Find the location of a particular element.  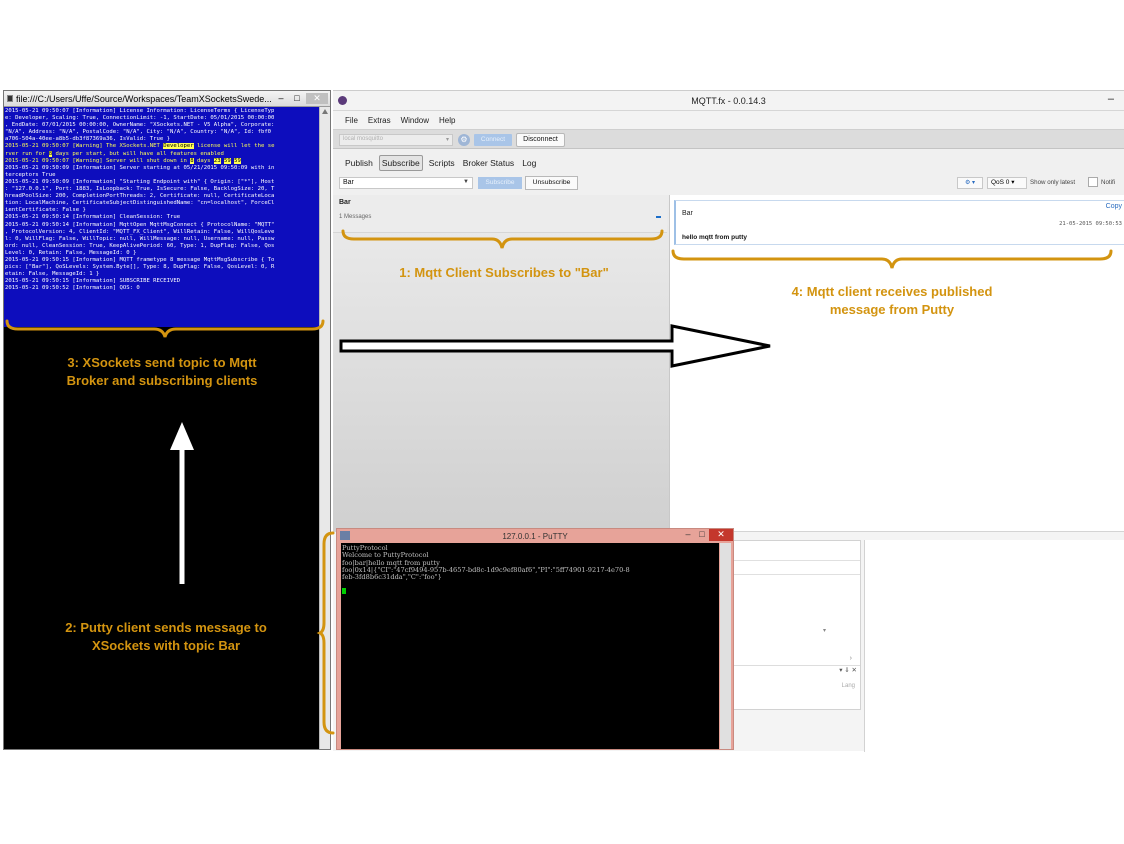

chevron-right-icon: › is located at coordinates (851, 658).